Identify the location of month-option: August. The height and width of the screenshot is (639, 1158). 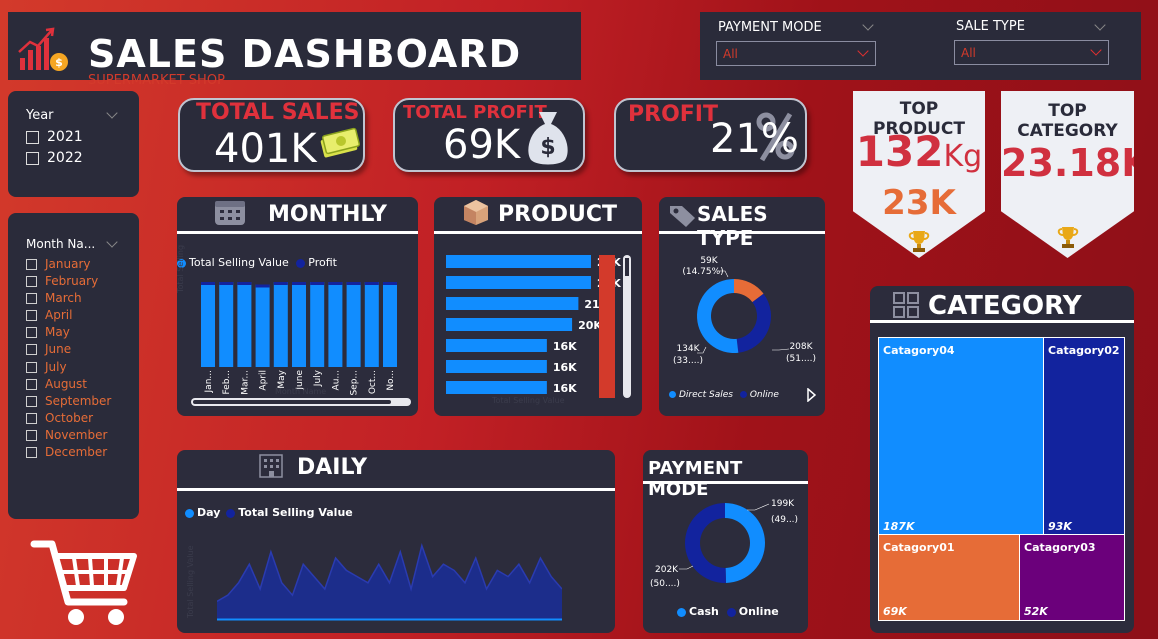
(68, 385).